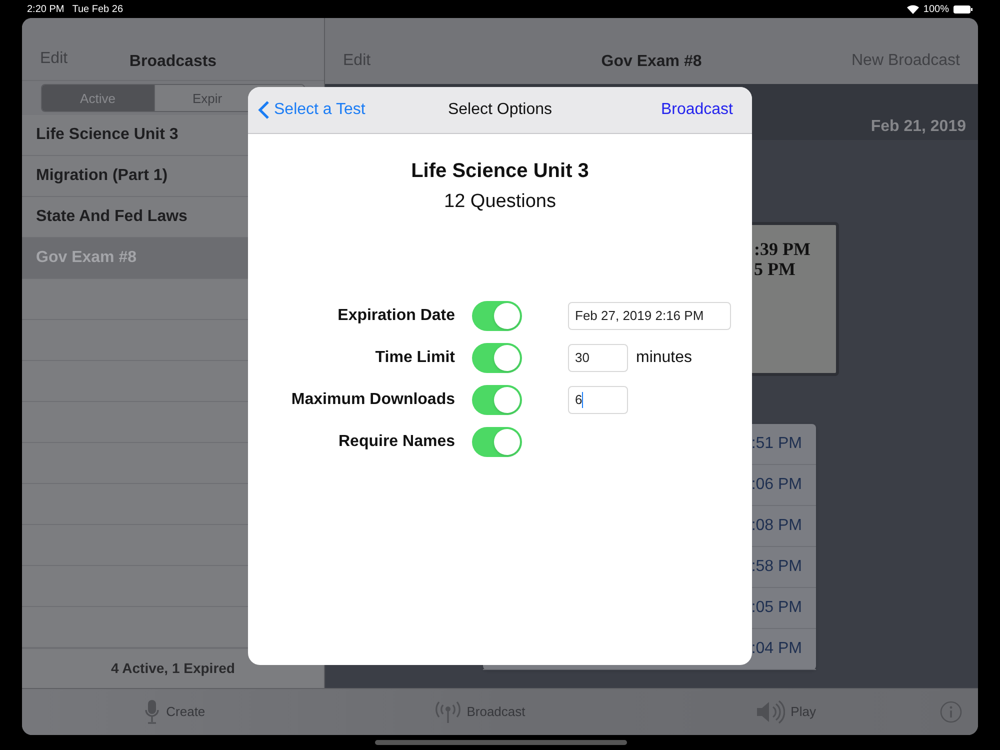 This screenshot has width=1000, height=750. What do you see at coordinates (776, 608) in the screenshot?
I see `time-text: :05 PM` at bounding box center [776, 608].